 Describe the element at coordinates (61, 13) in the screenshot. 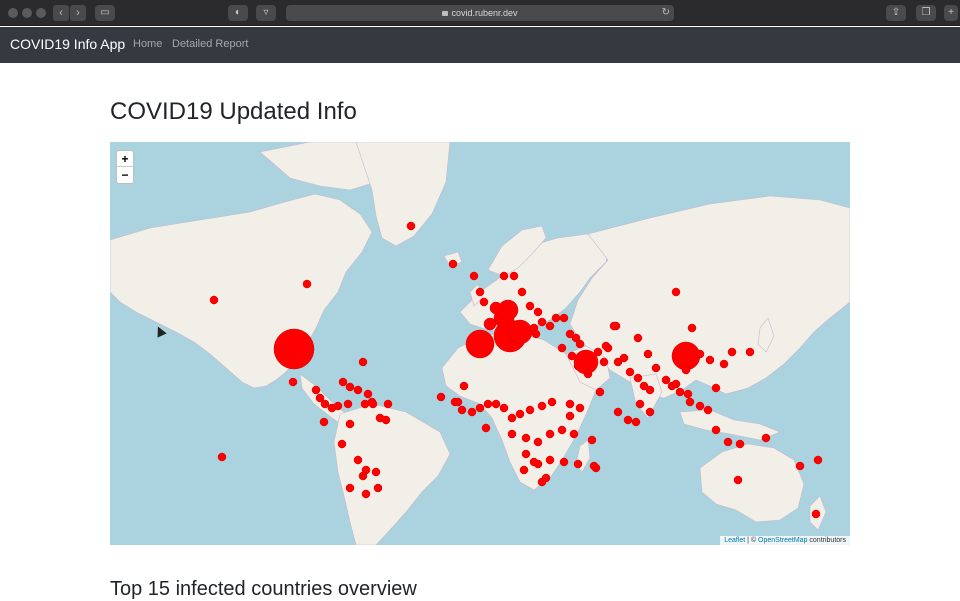

I see `chevron-left-icon: ‹` at that location.